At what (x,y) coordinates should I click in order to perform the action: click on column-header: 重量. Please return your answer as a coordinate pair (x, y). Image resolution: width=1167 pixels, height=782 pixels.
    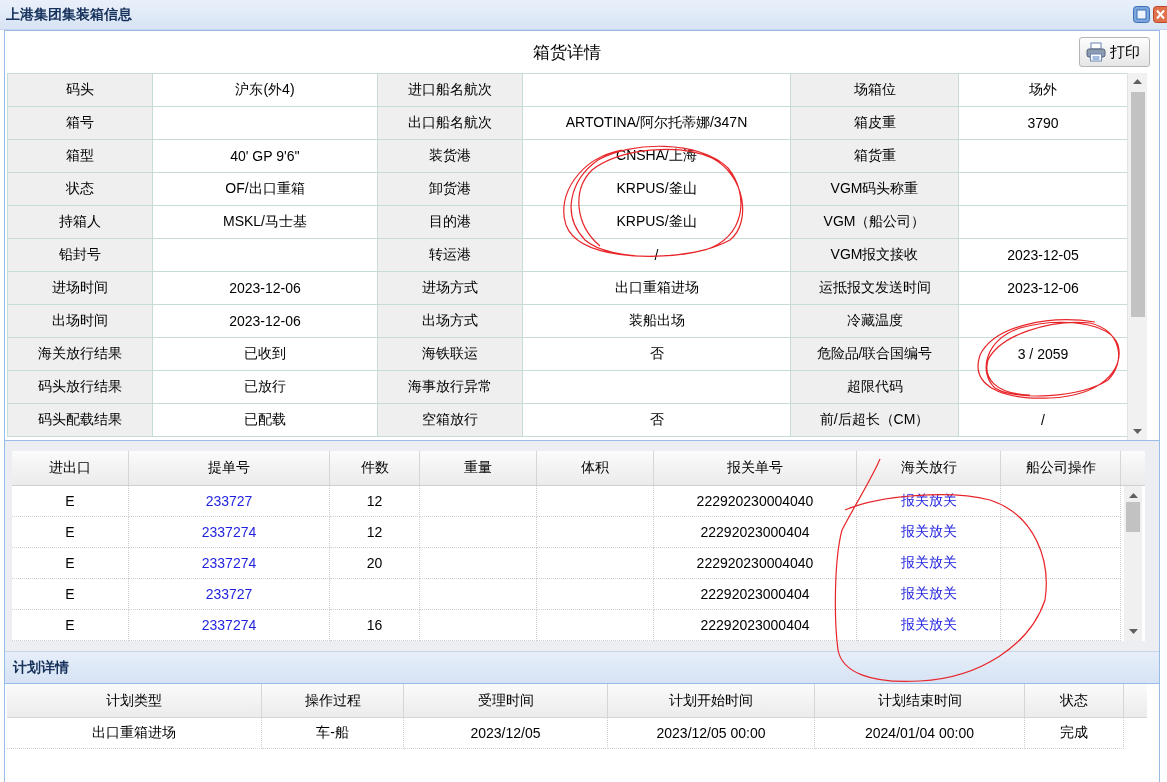
    Looking at the image, I should click on (478, 468).